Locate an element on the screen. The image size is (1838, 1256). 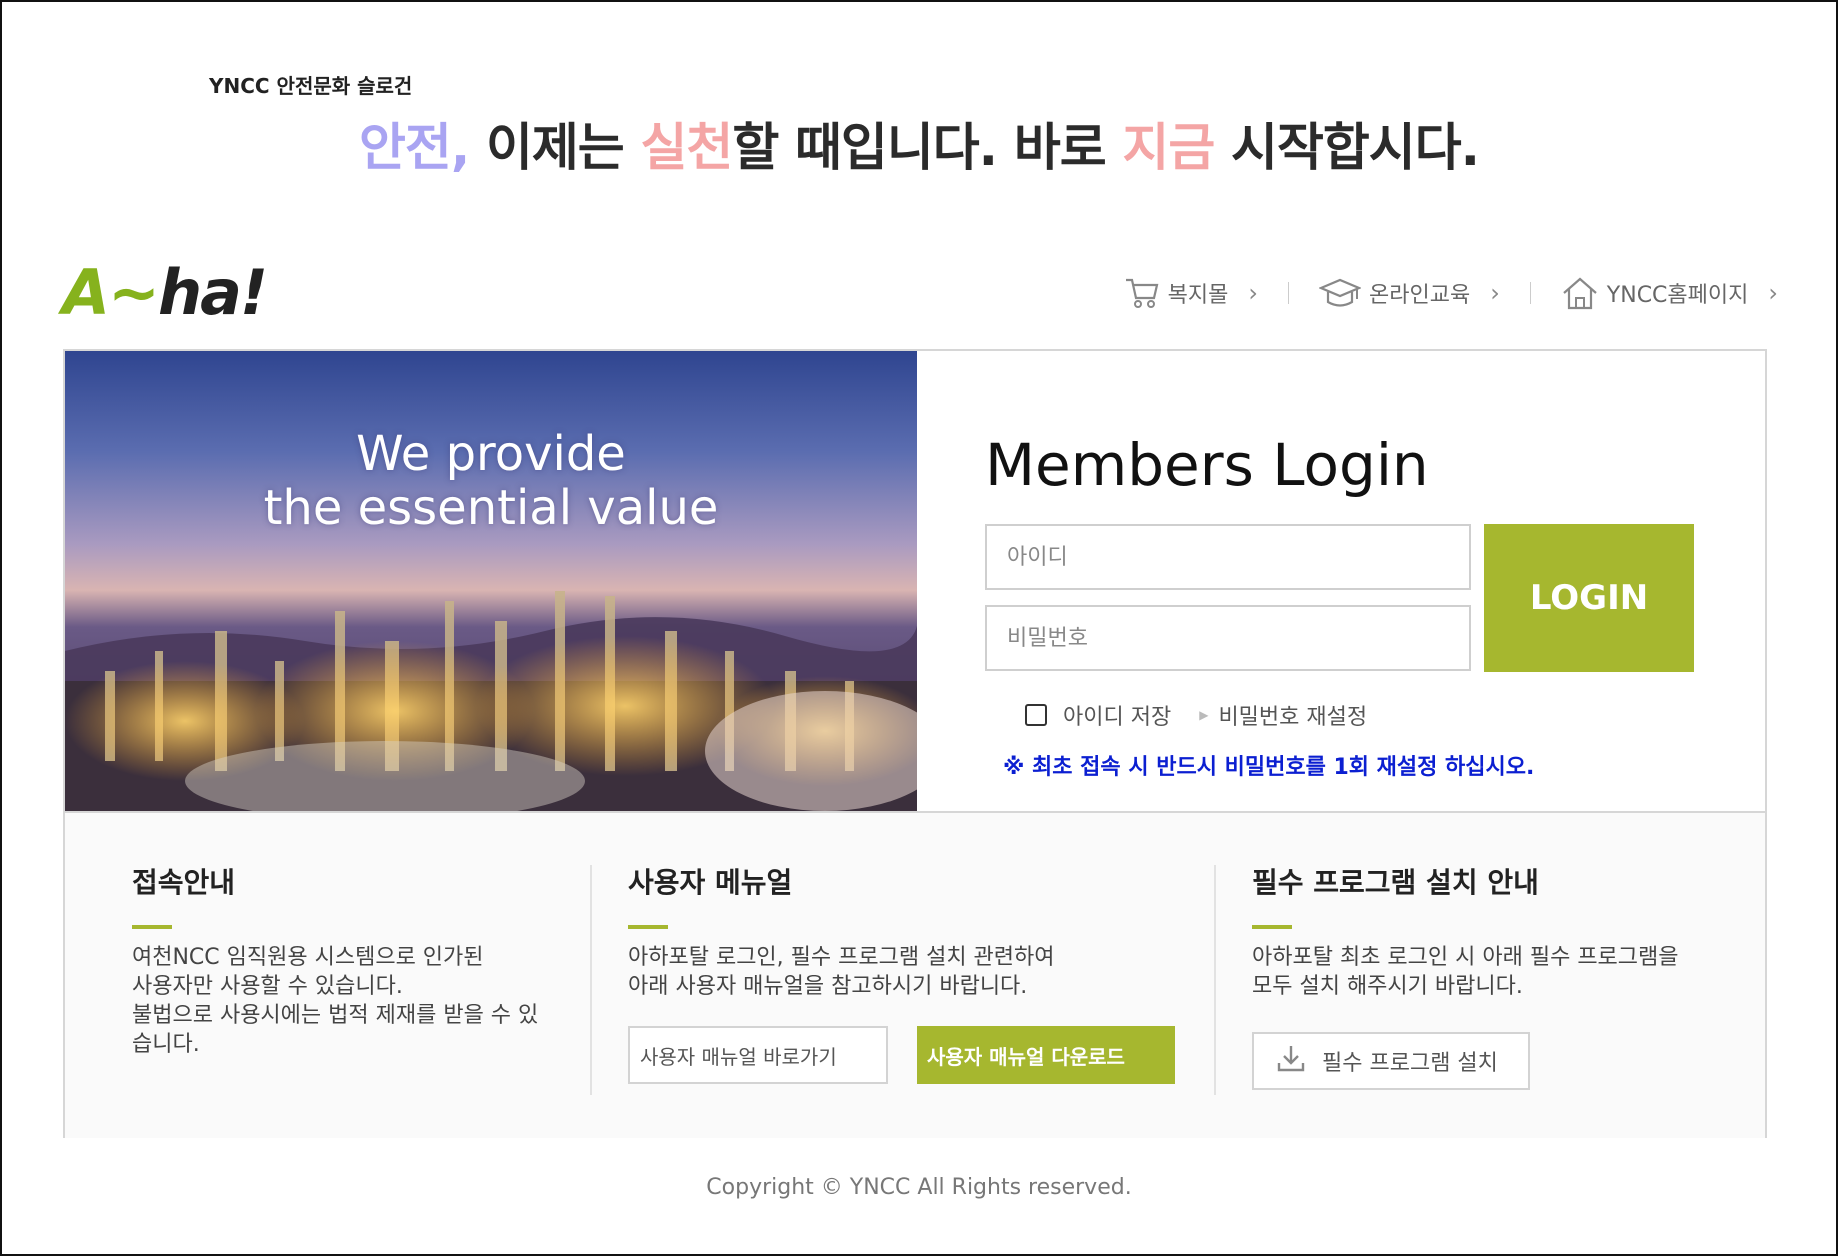
user-manual-title: 사용자 메뉴얼 is located at coordinates (710, 882).